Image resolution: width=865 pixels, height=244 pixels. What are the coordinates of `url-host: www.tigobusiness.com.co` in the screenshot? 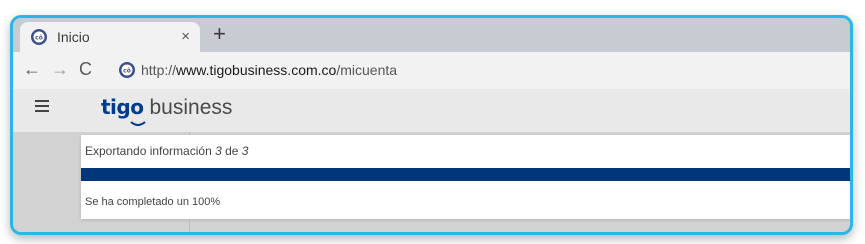 It's located at (256, 70).